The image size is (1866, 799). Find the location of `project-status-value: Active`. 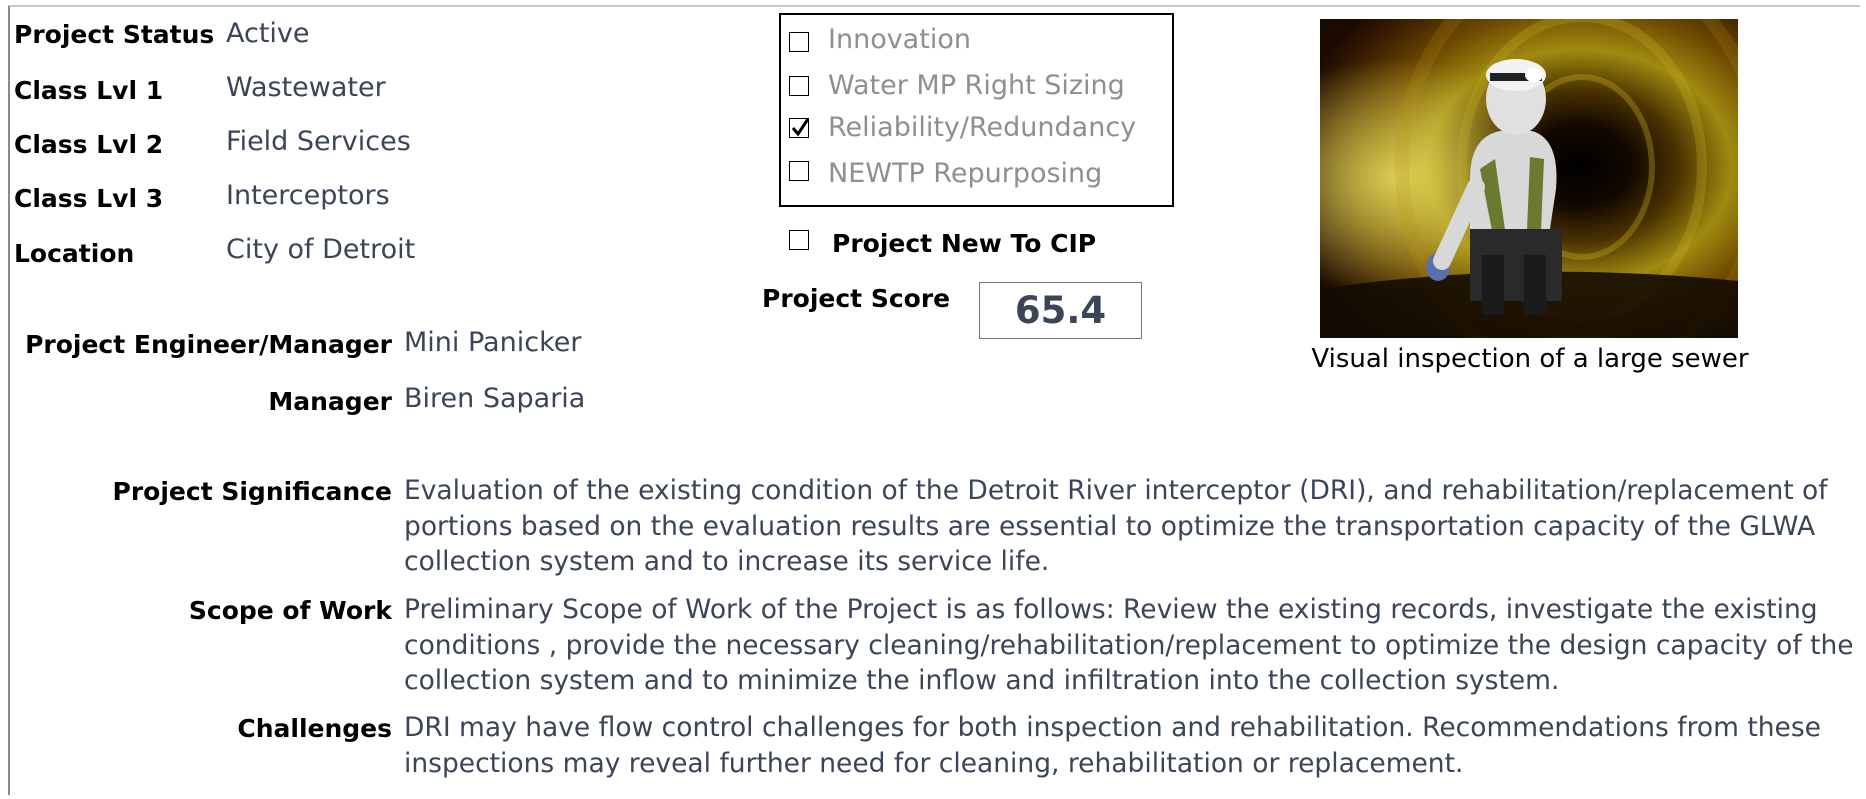

project-status-value: Active is located at coordinates (268, 33).